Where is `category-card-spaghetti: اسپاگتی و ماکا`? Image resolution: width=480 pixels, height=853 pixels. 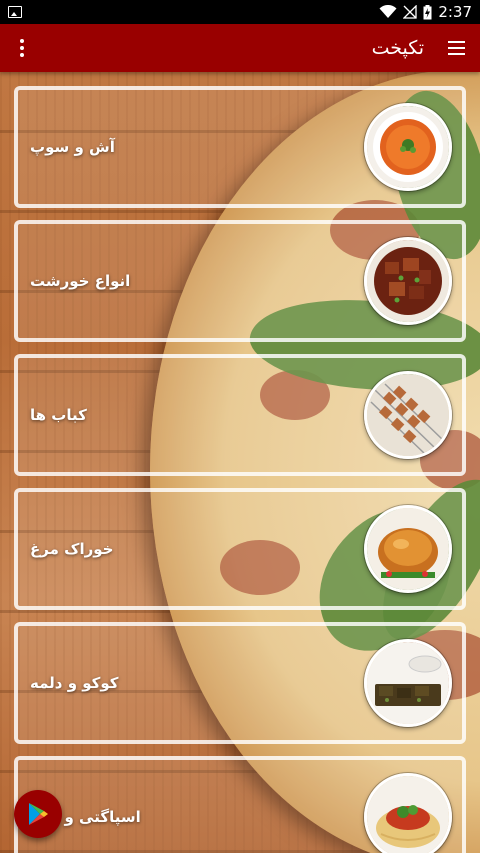 category-card-spaghetti: اسپاگتی و ماکا is located at coordinates (240, 804).